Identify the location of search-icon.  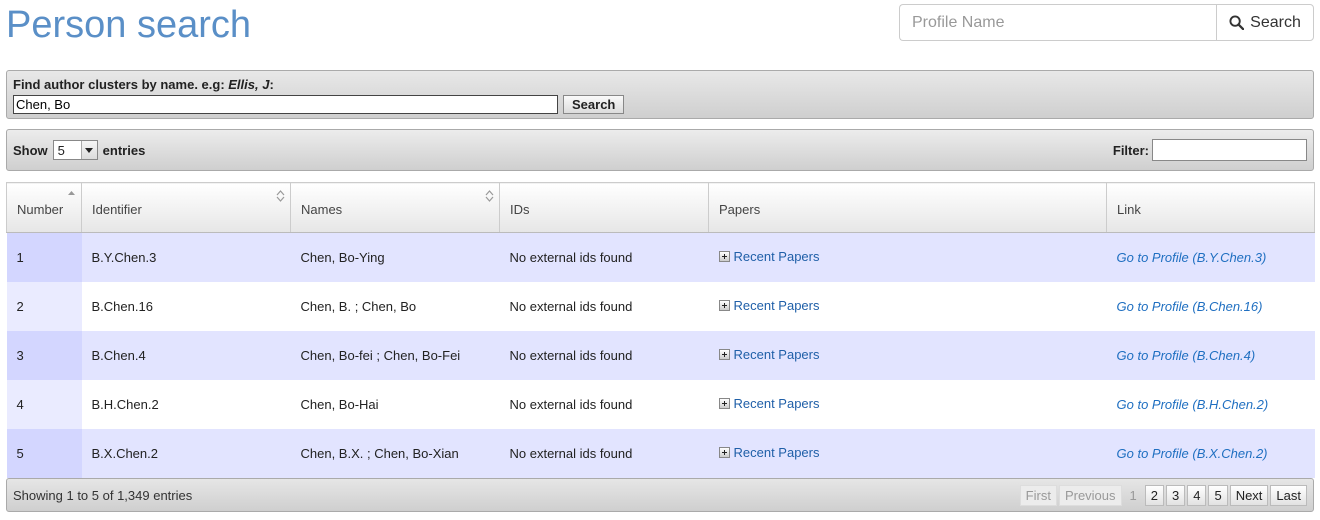
(1237, 22).